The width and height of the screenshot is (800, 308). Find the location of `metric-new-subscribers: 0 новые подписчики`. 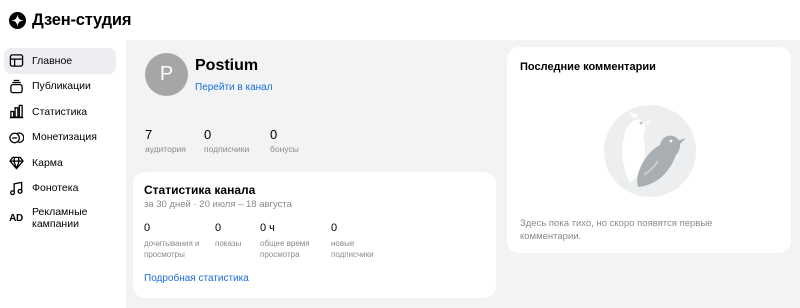

metric-new-subscribers: 0 новые подписчики is located at coordinates (361, 241).